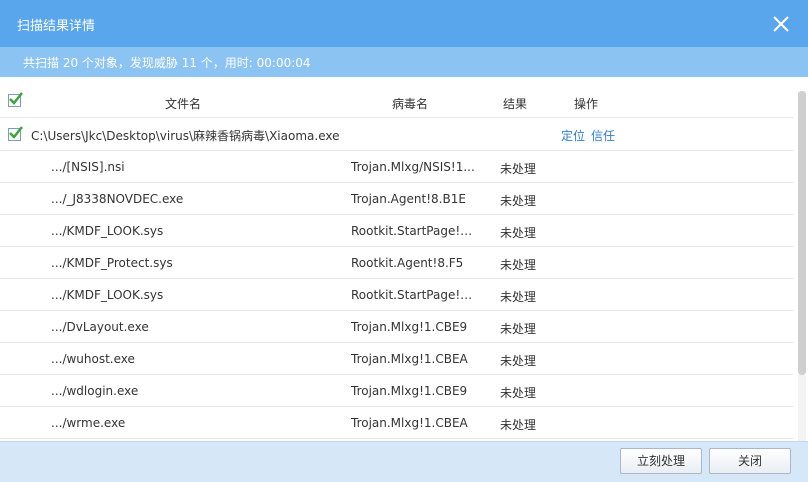 The width and height of the screenshot is (808, 482). I want to click on table-row: .../wrme.exe Trojan.Mlxg!1.CBEA 未处理, so click(396, 423).